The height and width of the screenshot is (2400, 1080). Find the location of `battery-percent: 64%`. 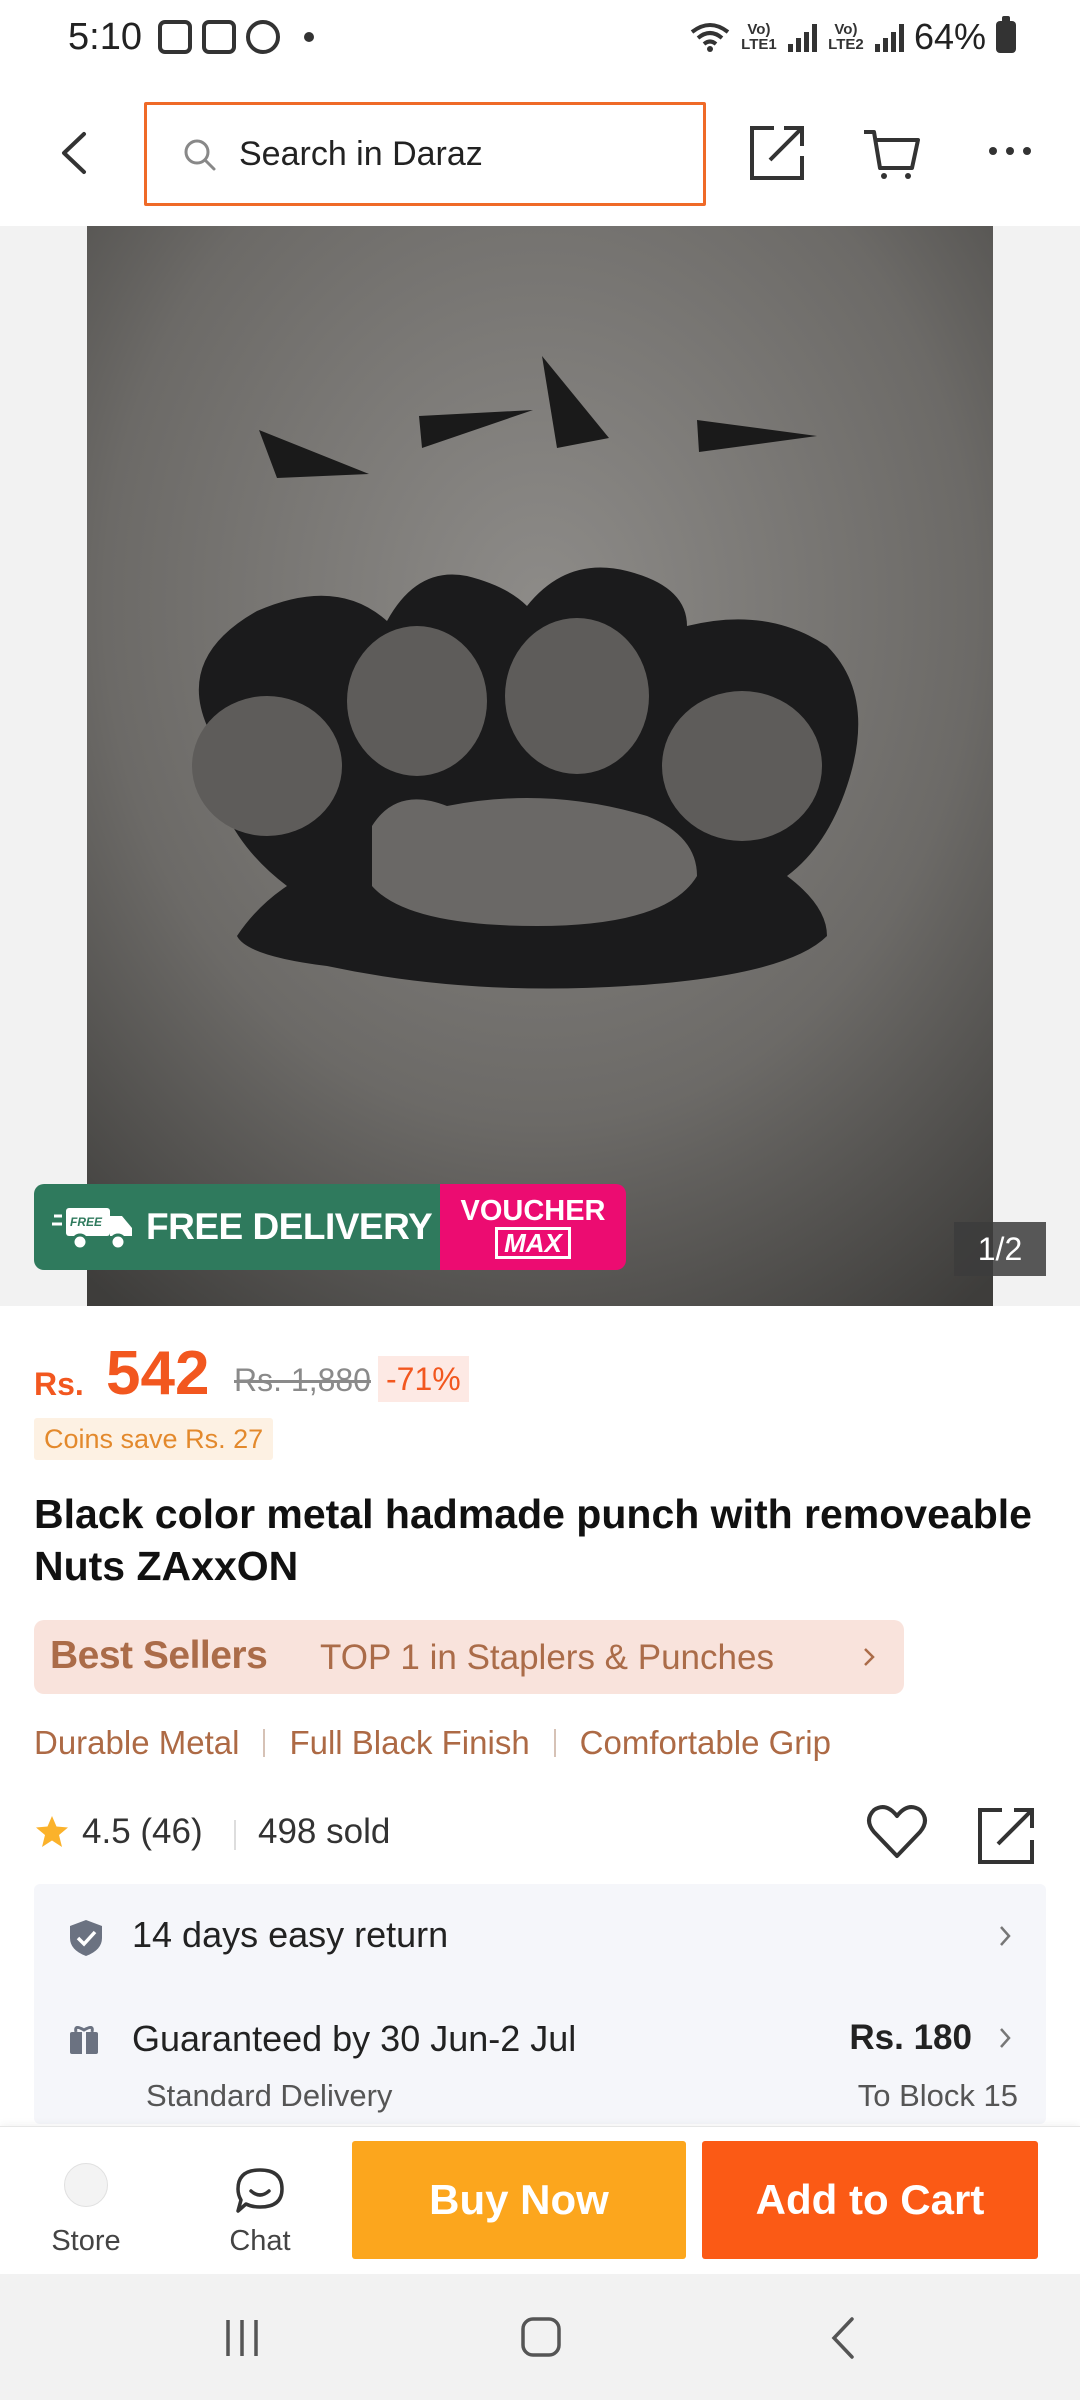

battery-percent: 64% is located at coordinates (949, 36).